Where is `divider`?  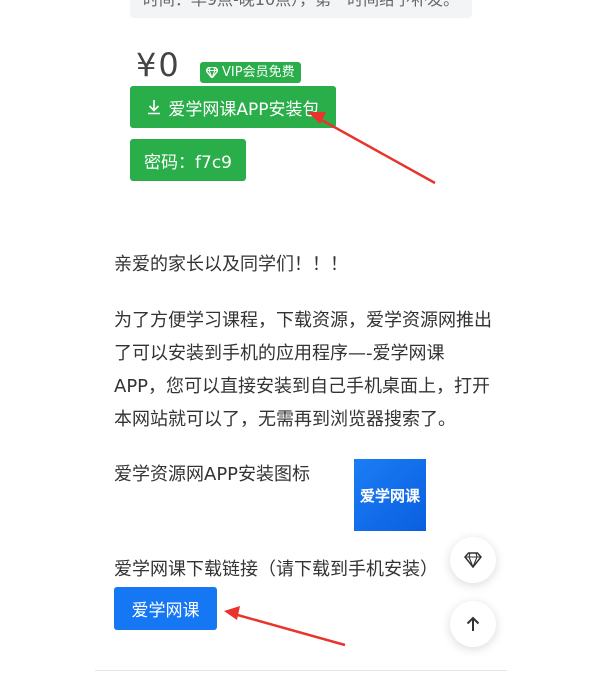 divider is located at coordinates (301, 670).